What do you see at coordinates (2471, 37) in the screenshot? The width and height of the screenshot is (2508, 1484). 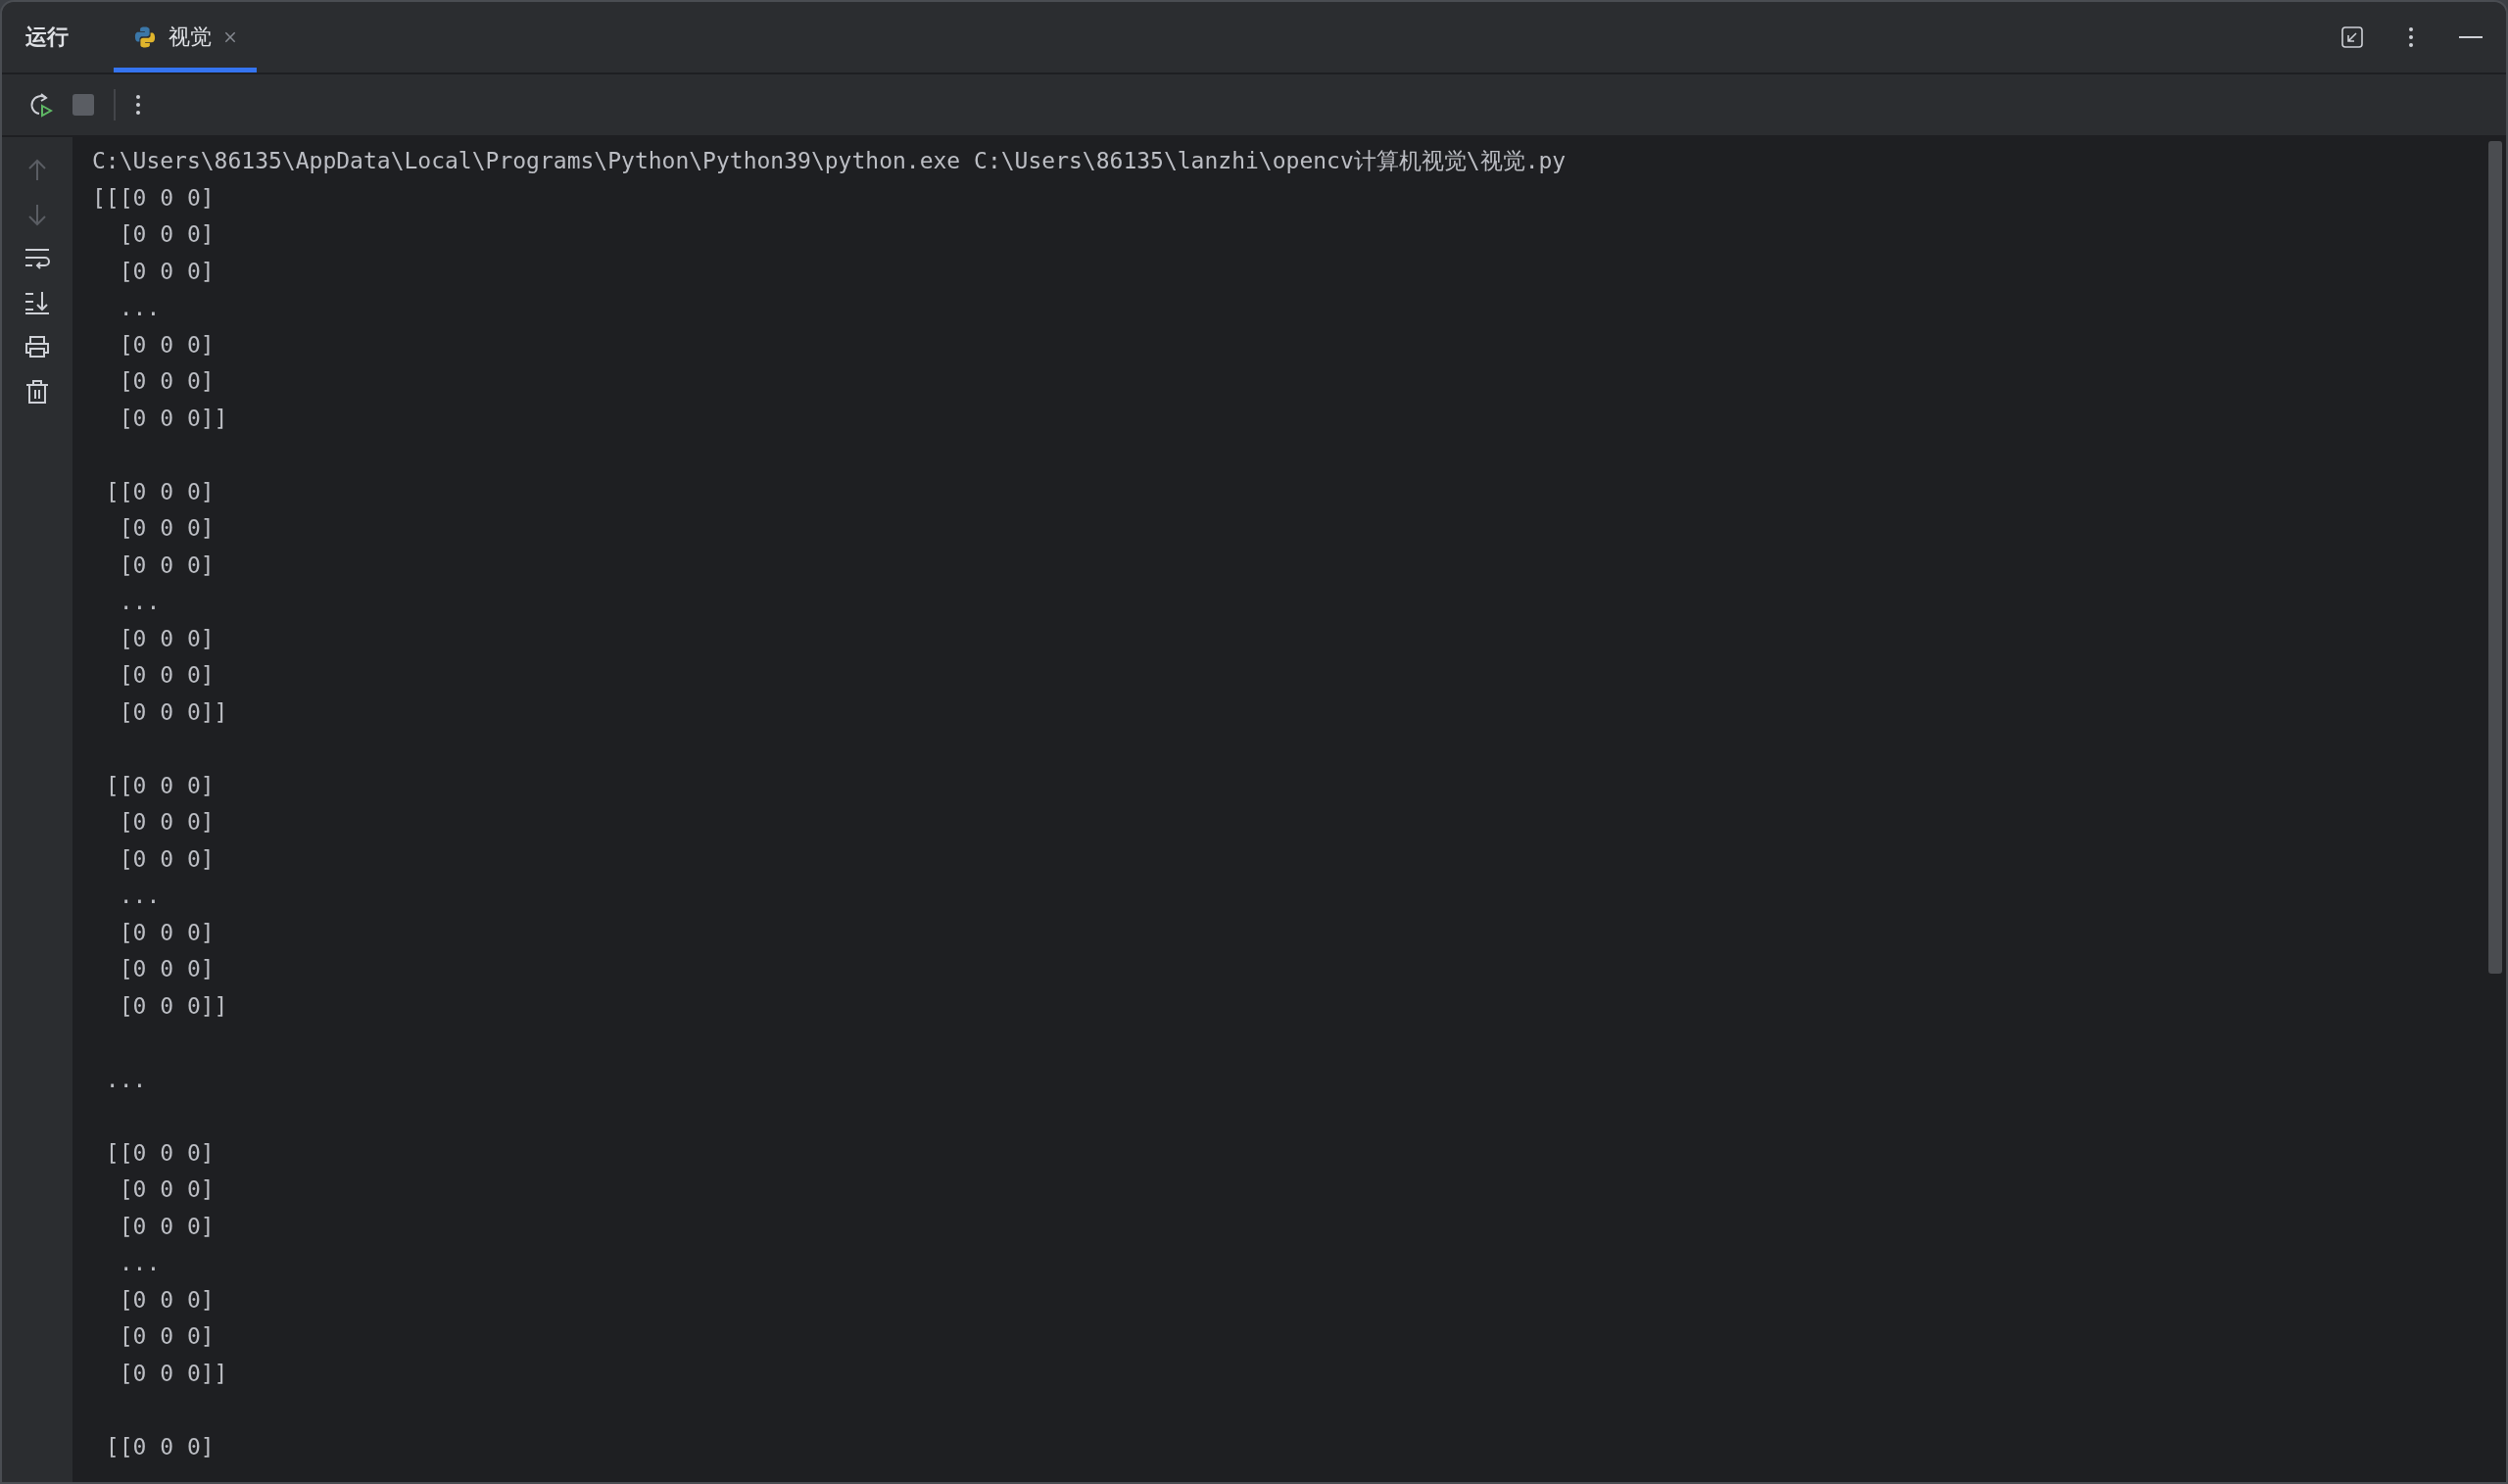 I see `minimize-icon` at bounding box center [2471, 37].